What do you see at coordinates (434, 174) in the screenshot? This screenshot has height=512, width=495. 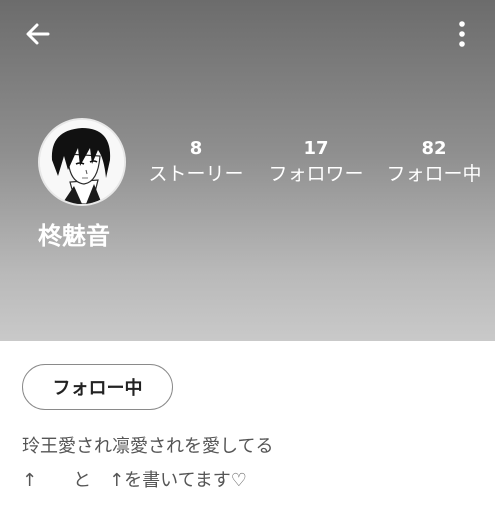 I see `following-label: フォロー中` at bounding box center [434, 174].